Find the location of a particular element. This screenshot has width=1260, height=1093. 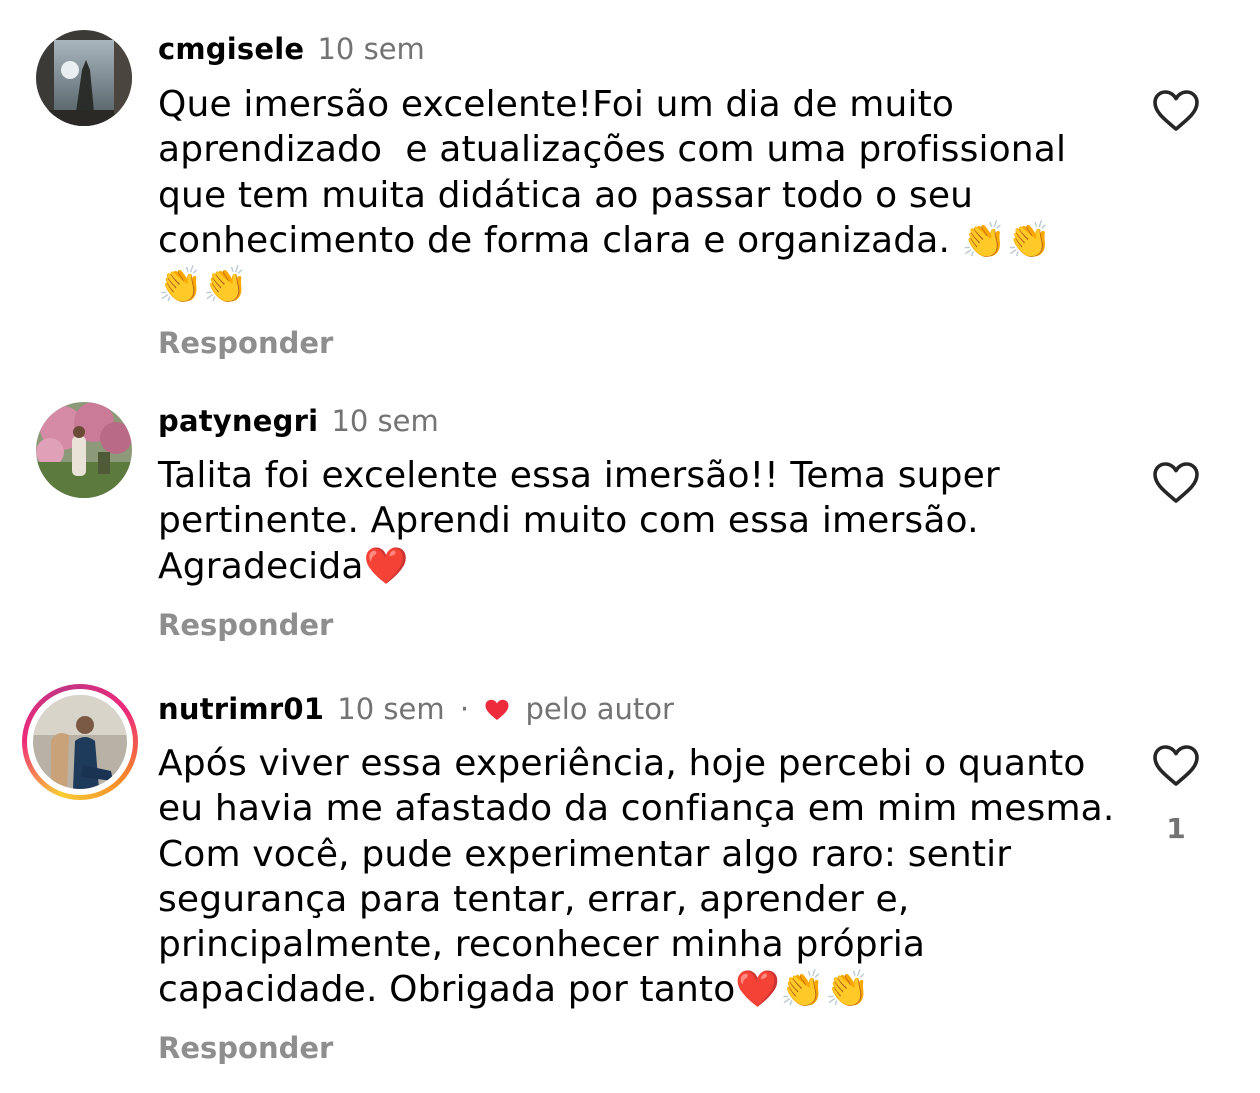

avatar-story-ring is located at coordinates (80, 742).